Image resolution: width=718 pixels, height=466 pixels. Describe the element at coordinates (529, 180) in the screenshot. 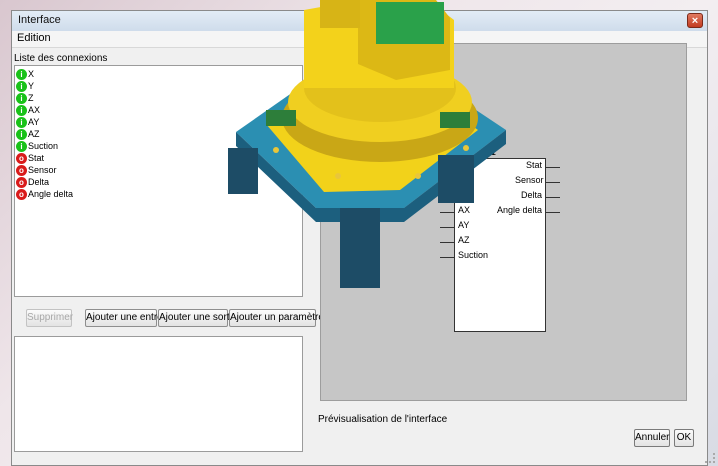

I see `output-port-label: Sensor` at that location.